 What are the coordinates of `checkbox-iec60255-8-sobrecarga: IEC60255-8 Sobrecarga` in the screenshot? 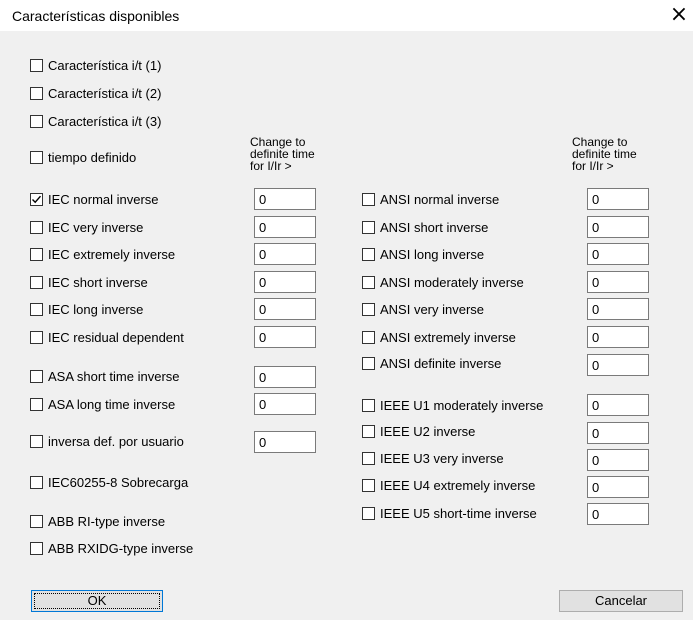 It's located at (109, 482).